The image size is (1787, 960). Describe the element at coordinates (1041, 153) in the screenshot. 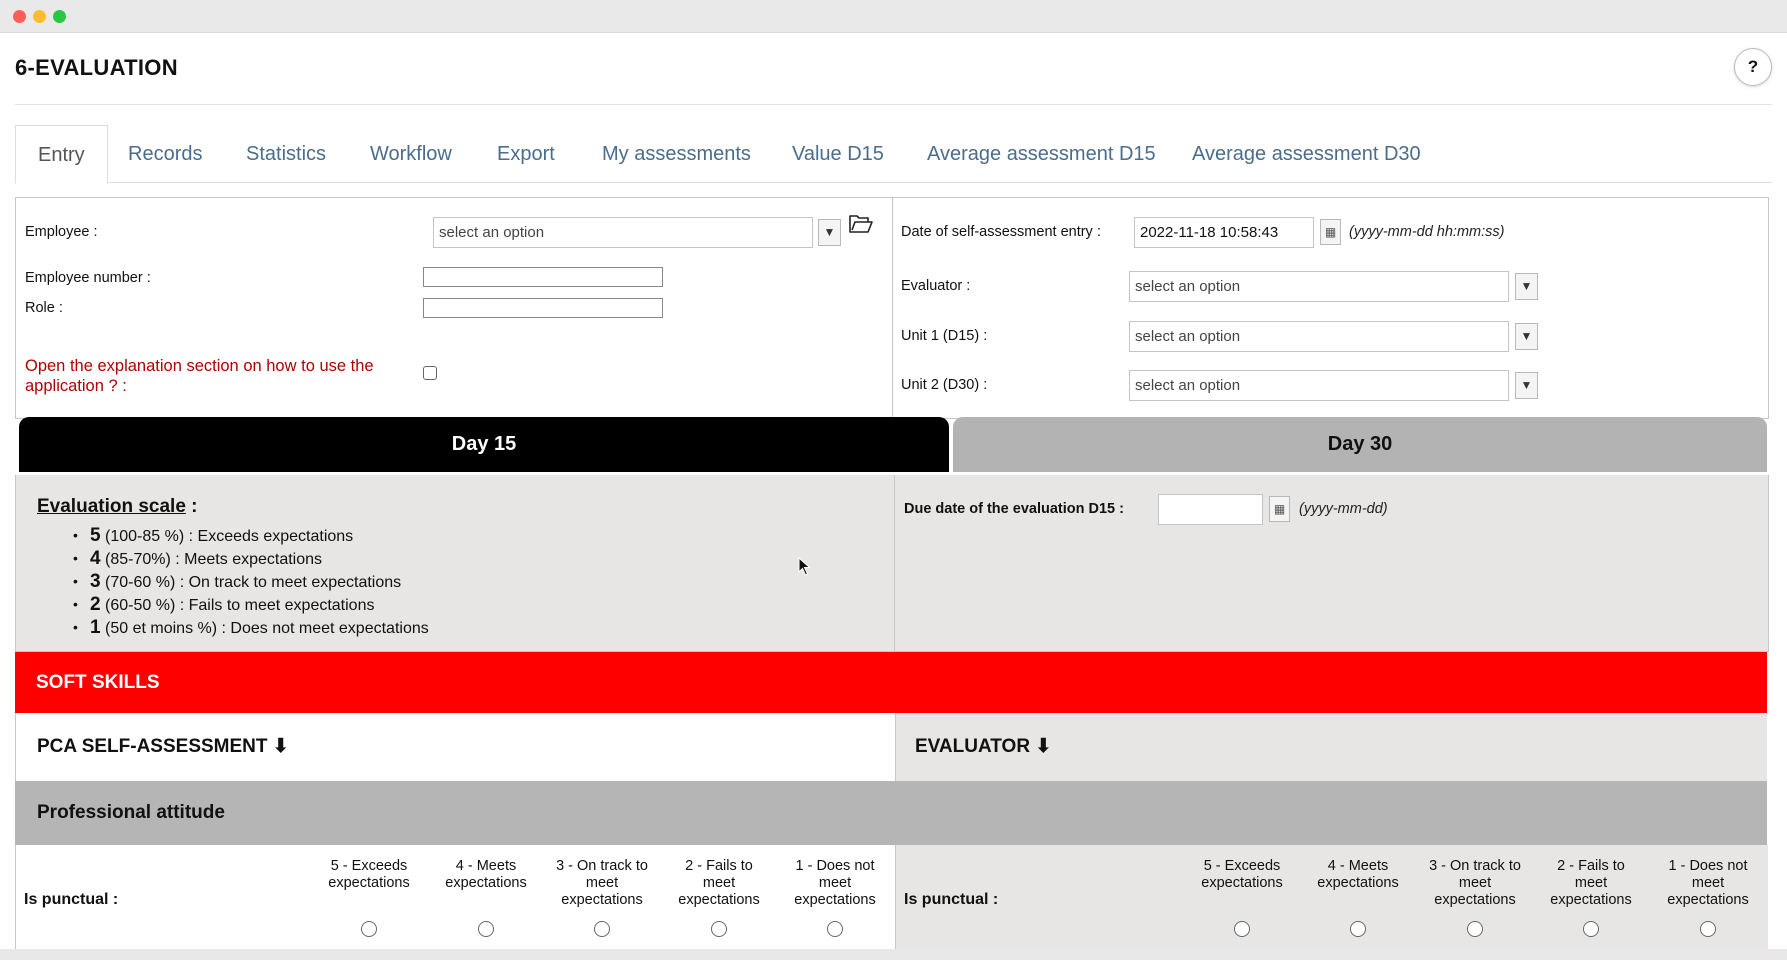

I see `tab-average-assessment-d15: Average assessment D15` at that location.